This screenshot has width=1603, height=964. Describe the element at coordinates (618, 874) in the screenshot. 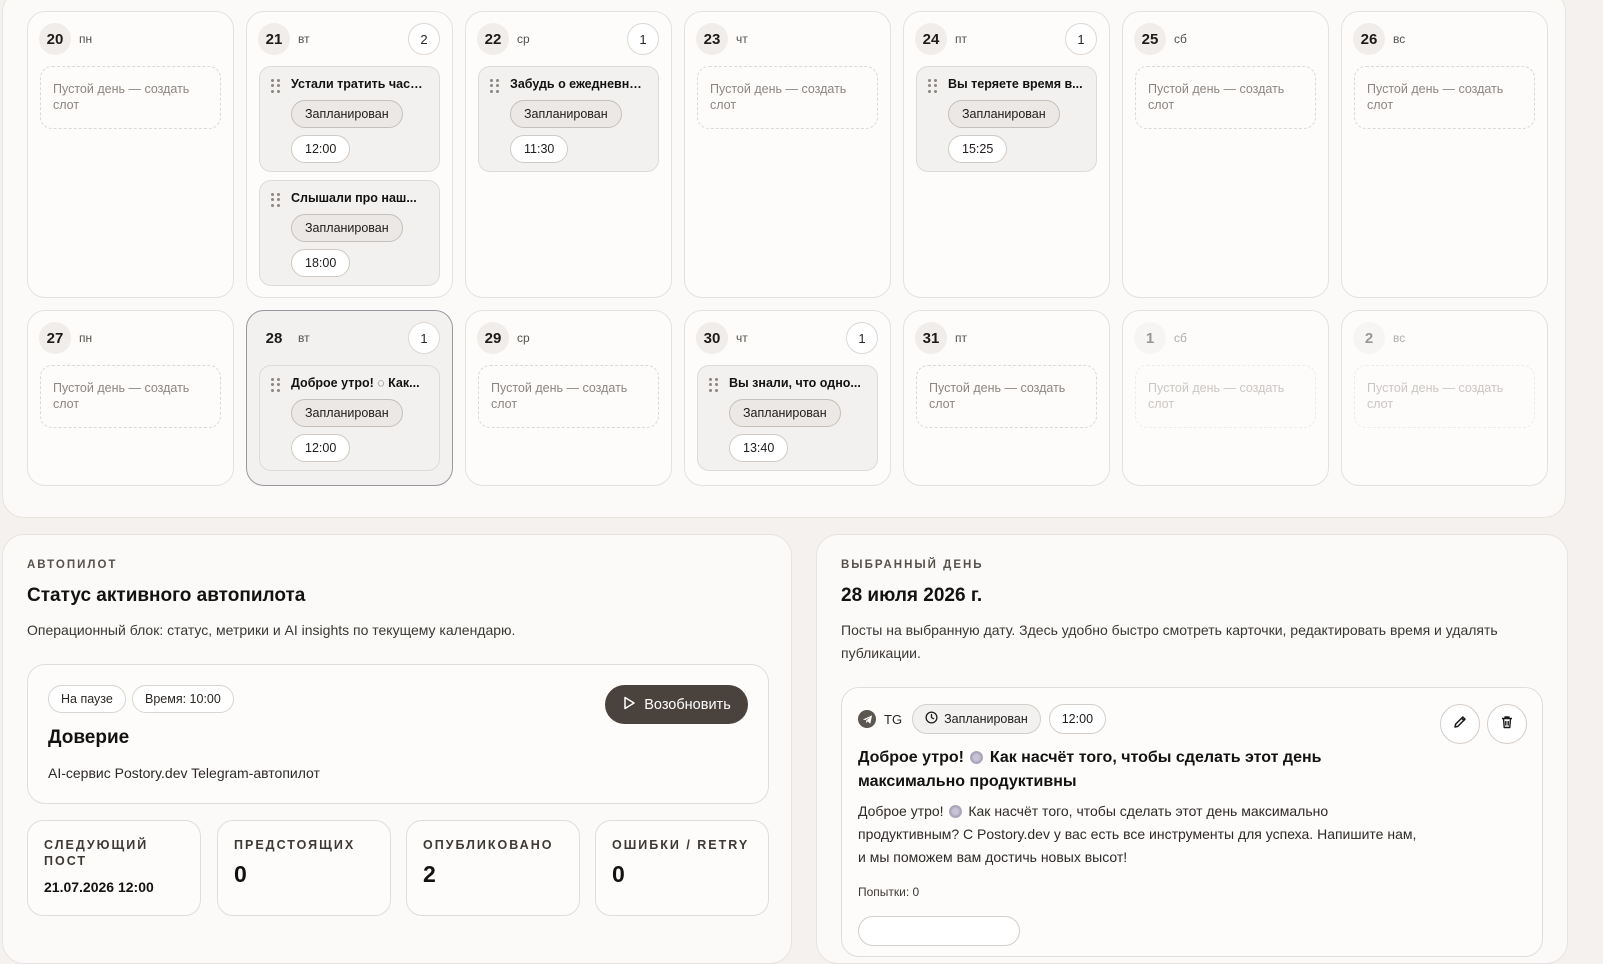

I see `metric-value: 0` at that location.